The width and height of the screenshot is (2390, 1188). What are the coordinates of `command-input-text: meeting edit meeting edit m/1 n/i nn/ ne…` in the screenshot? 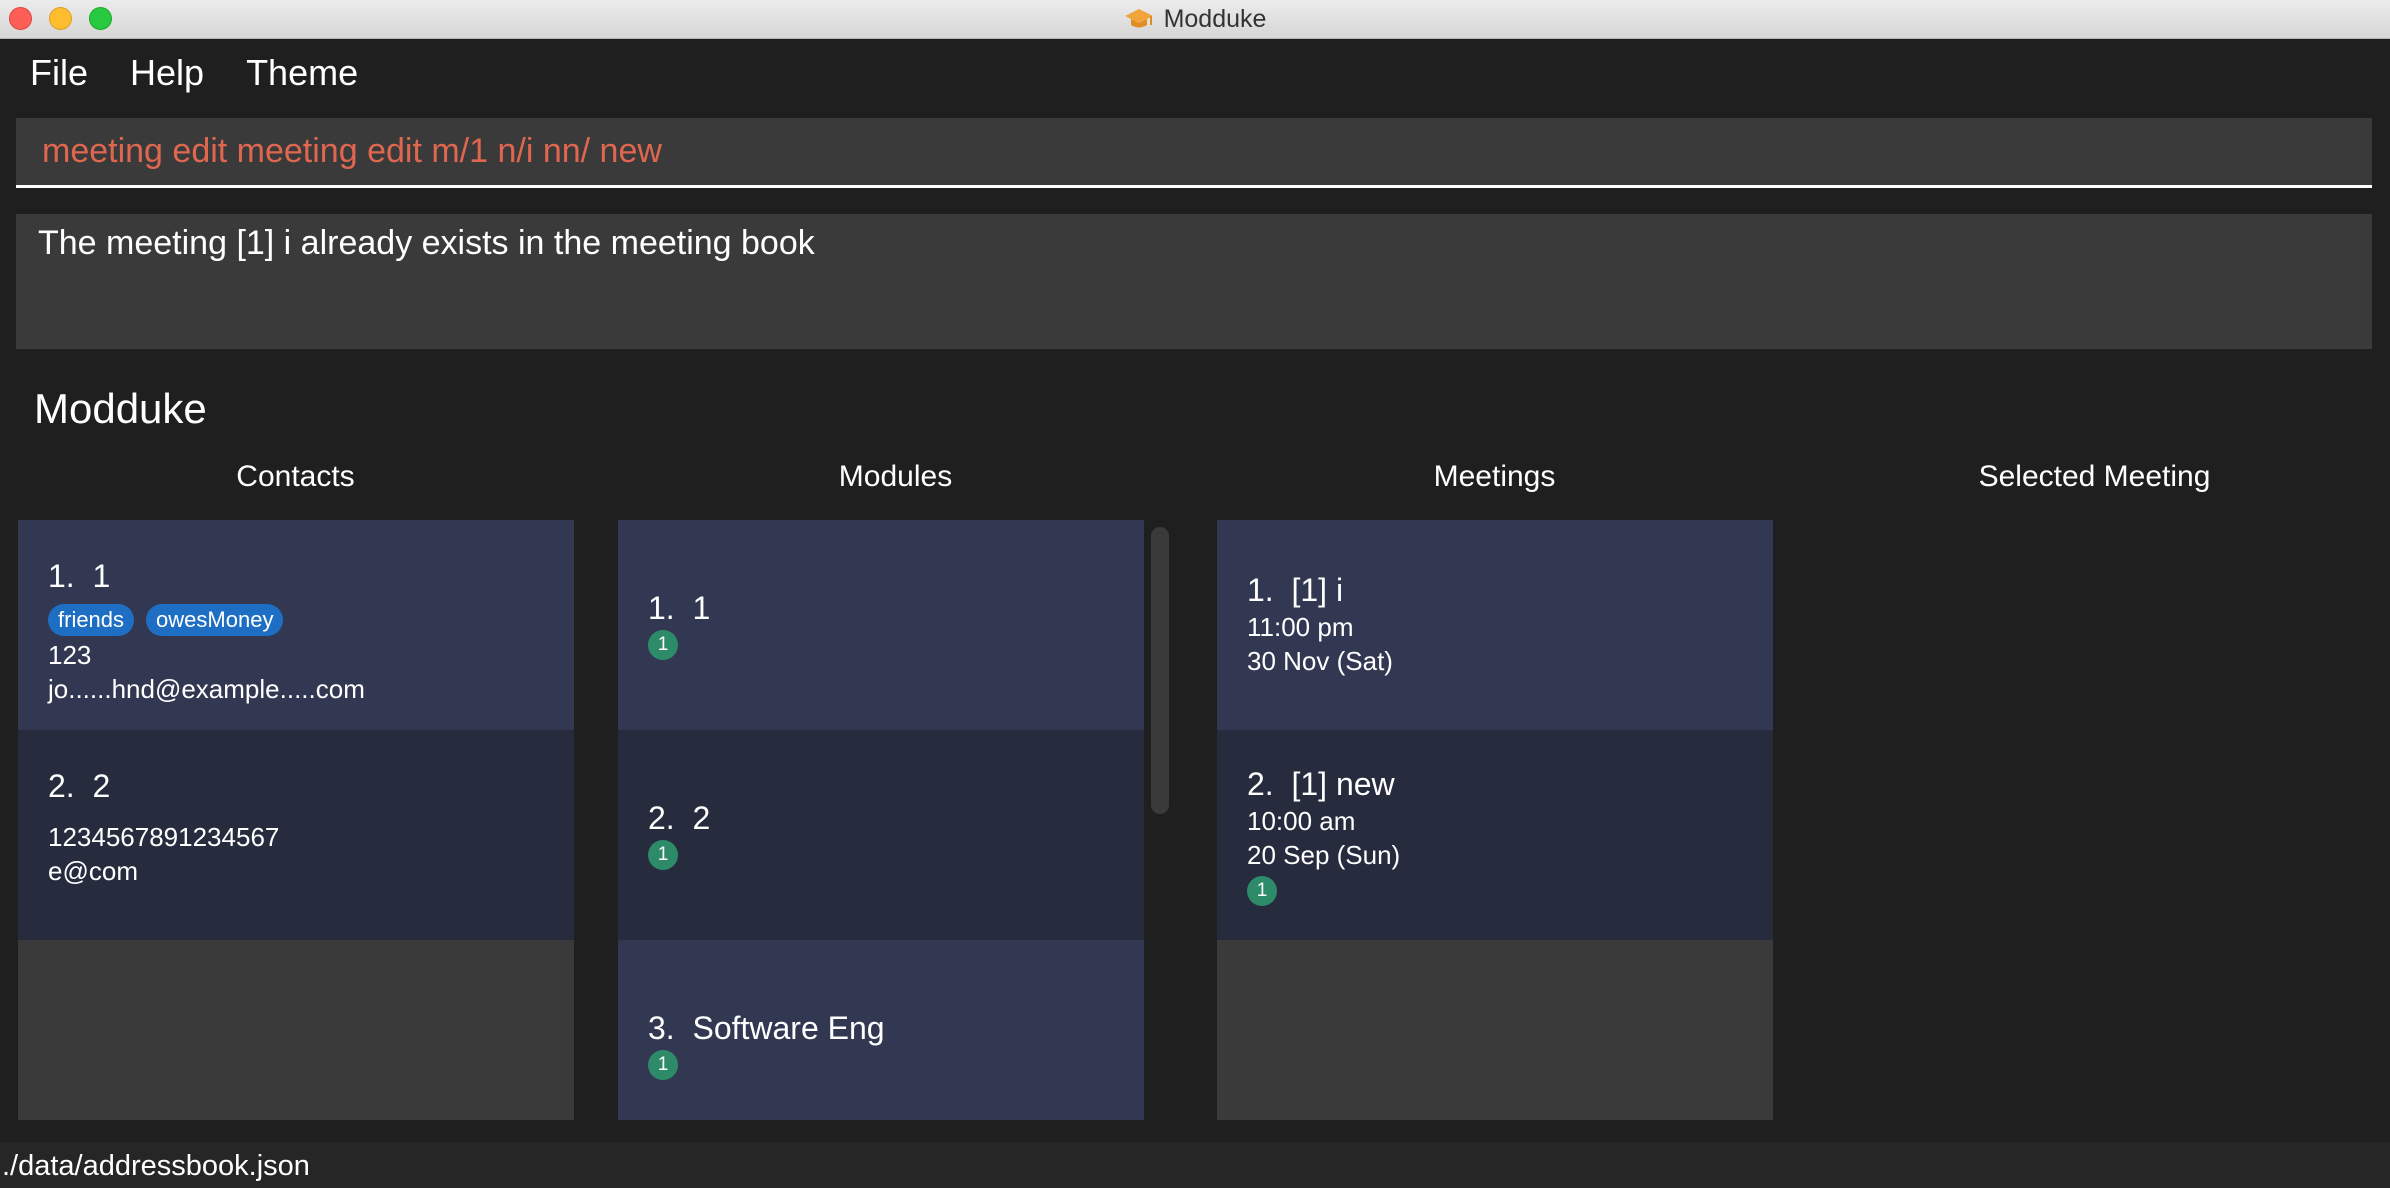 It's located at (352, 151).